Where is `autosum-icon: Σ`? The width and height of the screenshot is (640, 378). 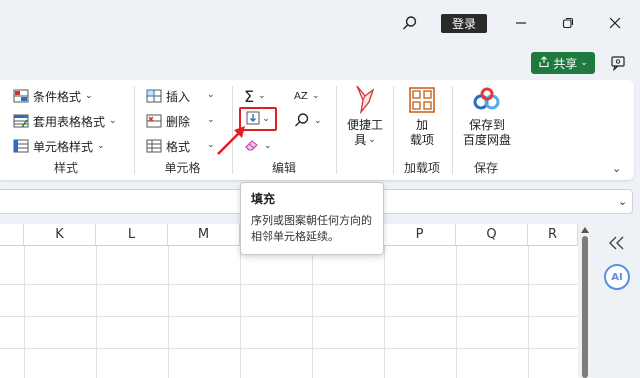
autosum-icon: Σ is located at coordinates (249, 96).